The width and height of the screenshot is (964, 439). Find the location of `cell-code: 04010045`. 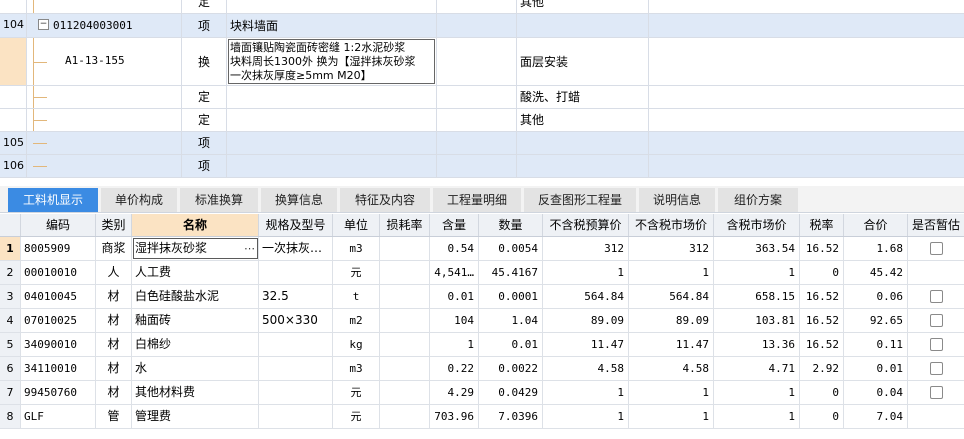

cell-code: 04010045 is located at coordinates (58, 296).